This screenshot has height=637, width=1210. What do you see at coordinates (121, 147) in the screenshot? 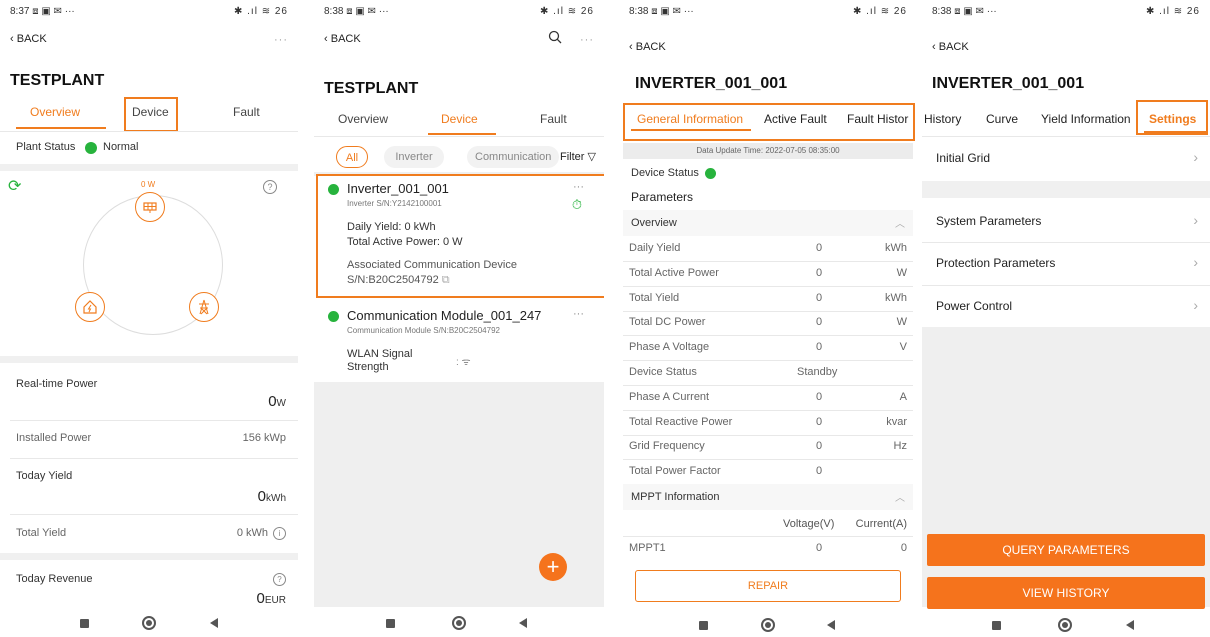
I see `plant-status-value: Normal` at bounding box center [121, 147].